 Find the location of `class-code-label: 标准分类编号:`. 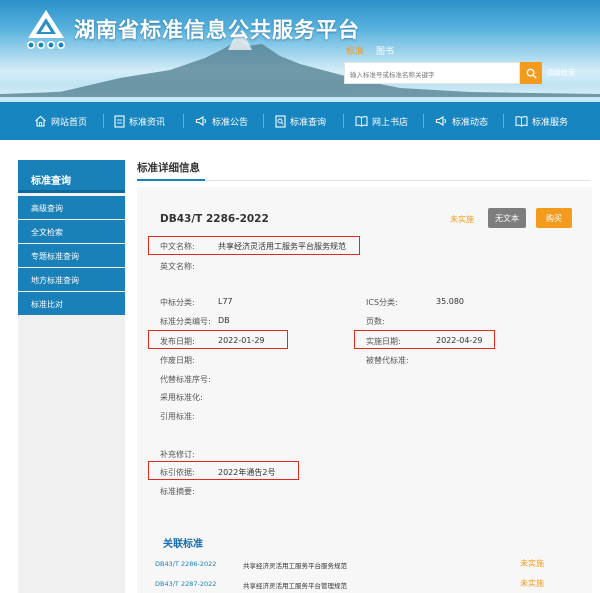

class-code-label: 标准分类编号: is located at coordinates (185, 321).